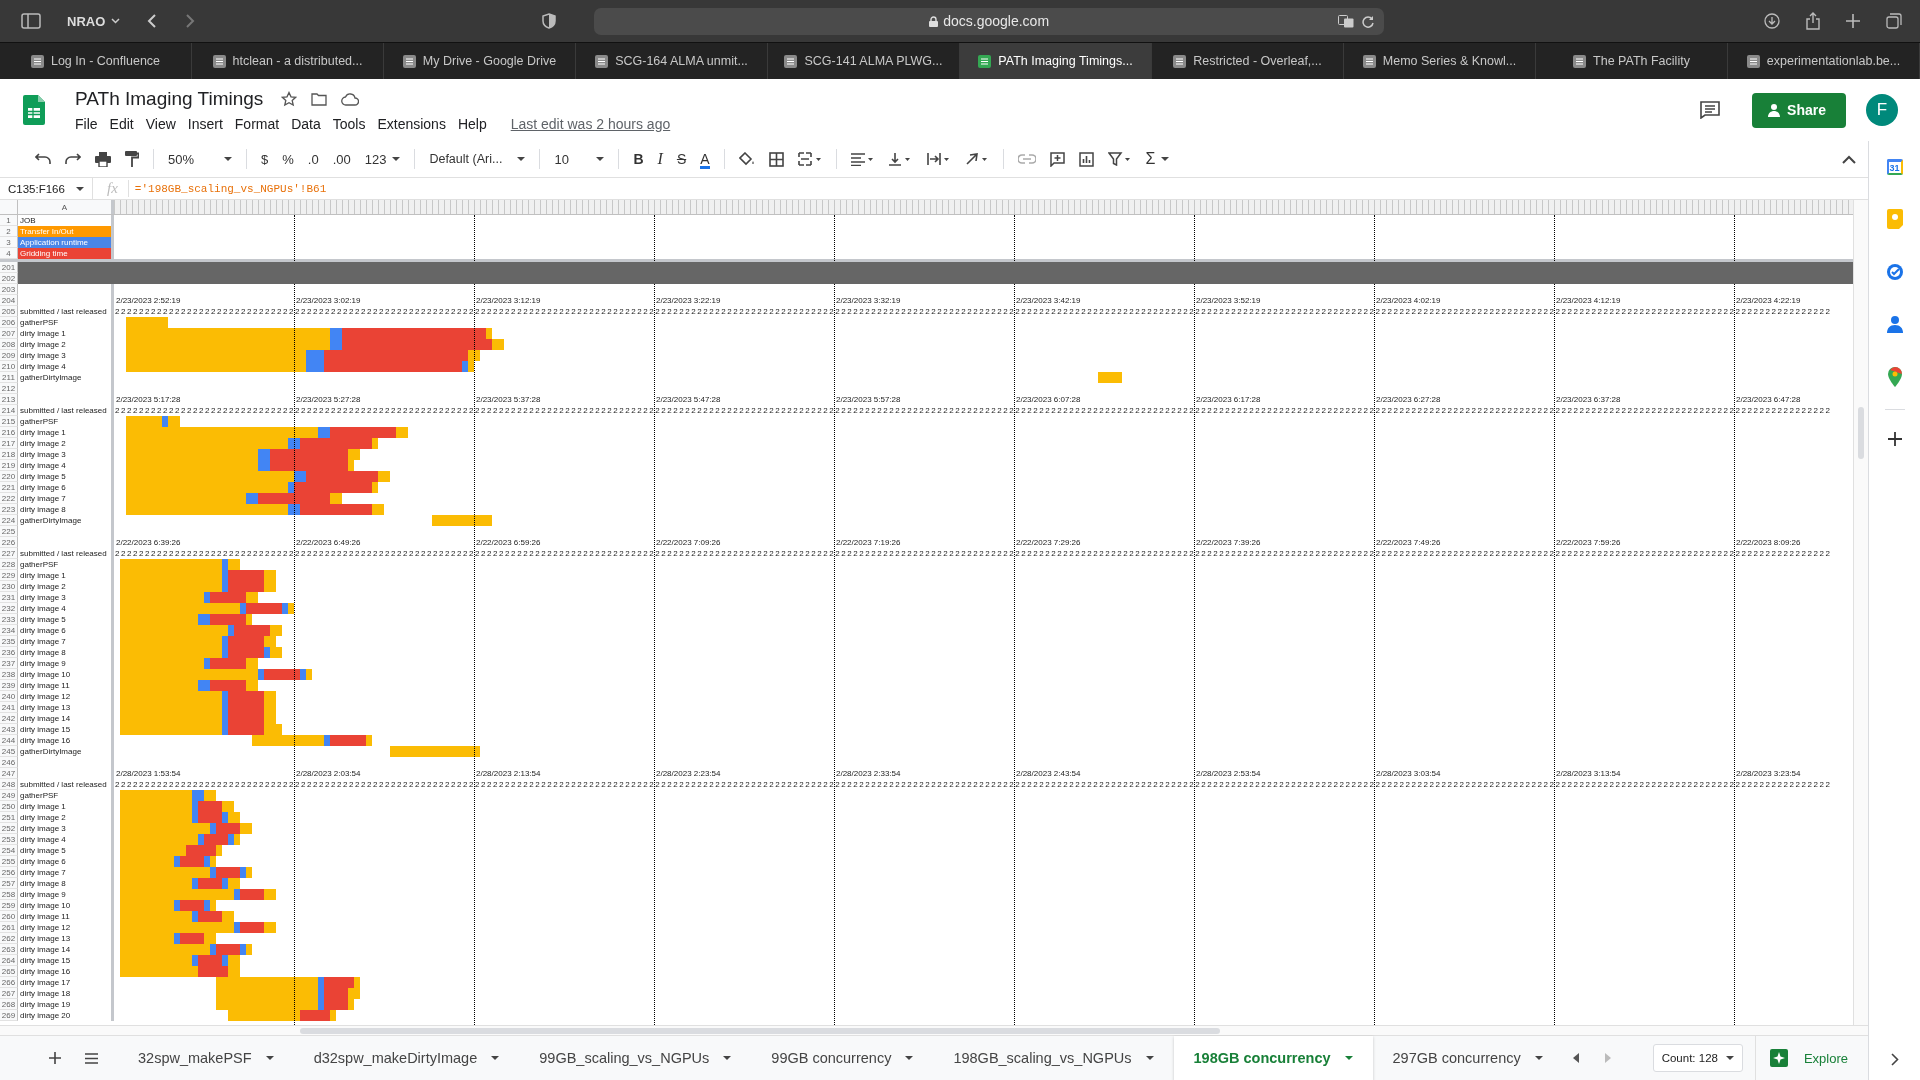 The width and height of the screenshot is (1920, 1080). What do you see at coordinates (9, 231) in the screenshot?
I see `row-number: 2` at bounding box center [9, 231].